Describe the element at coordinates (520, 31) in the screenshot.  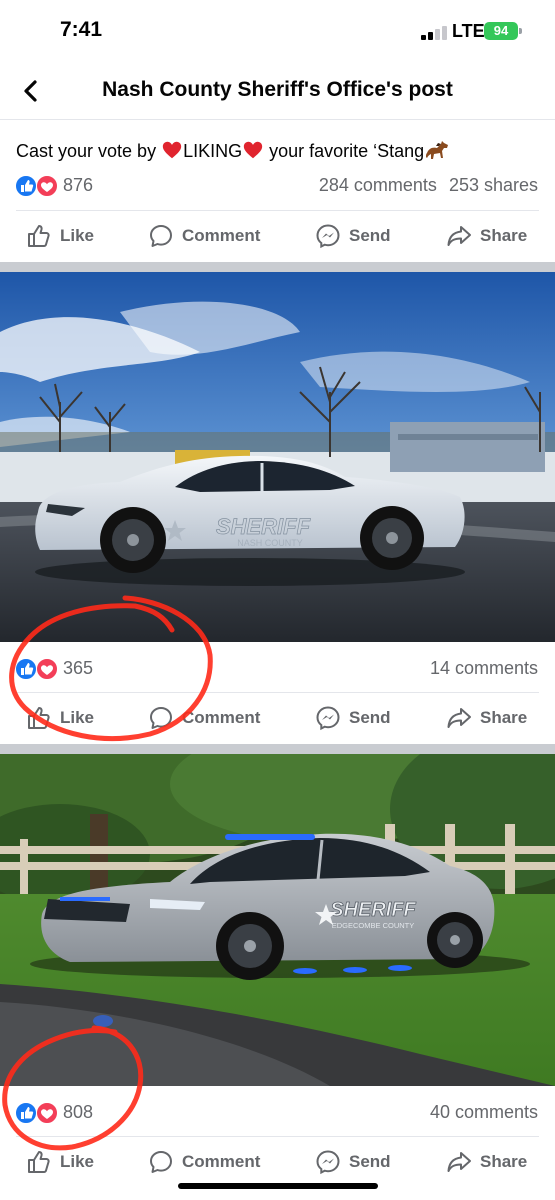
I see `battery-tip` at that location.